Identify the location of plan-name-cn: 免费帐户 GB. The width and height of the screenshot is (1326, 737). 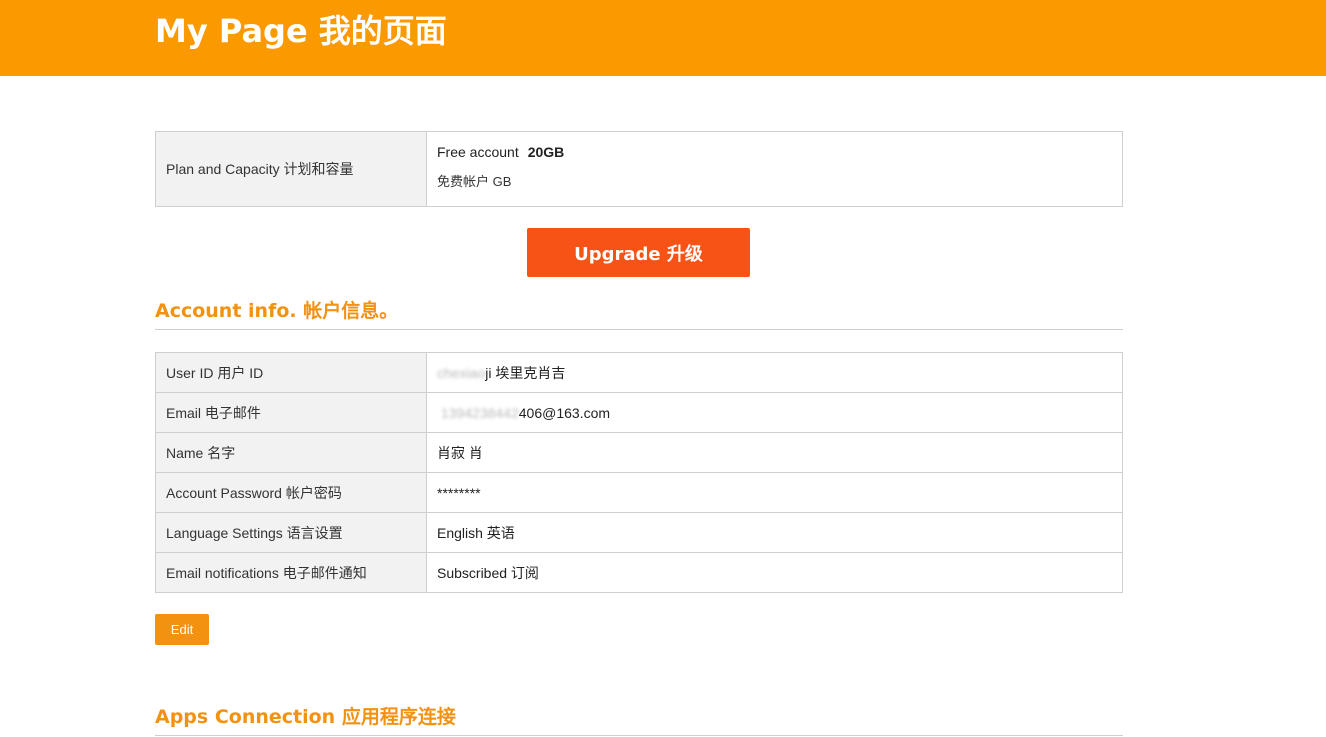
(474, 181).